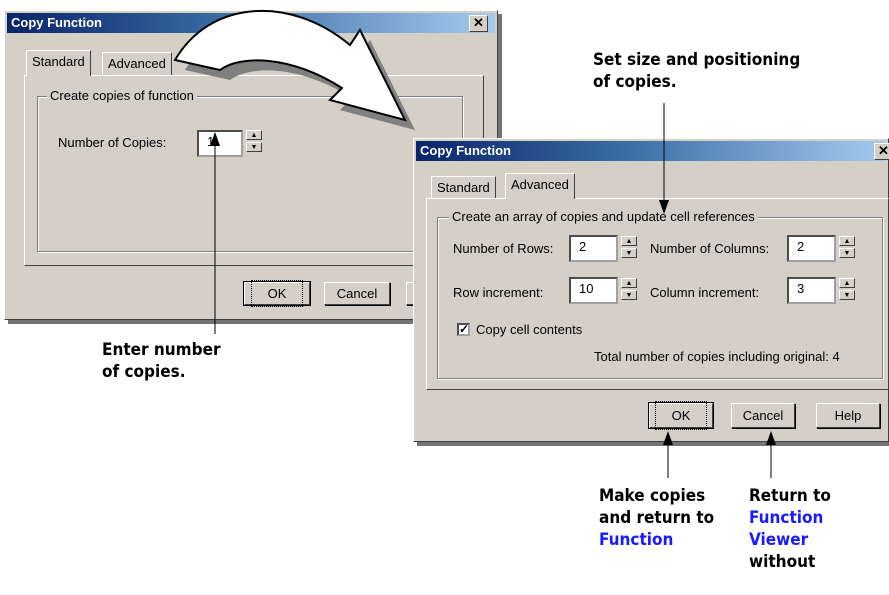 Image resolution: width=889 pixels, height=595 pixels. What do you see at coordinates (161, 361) in the screenshot?
I see `callout-enter-number: Enter number of copies.` at bounding box center [161, 361].